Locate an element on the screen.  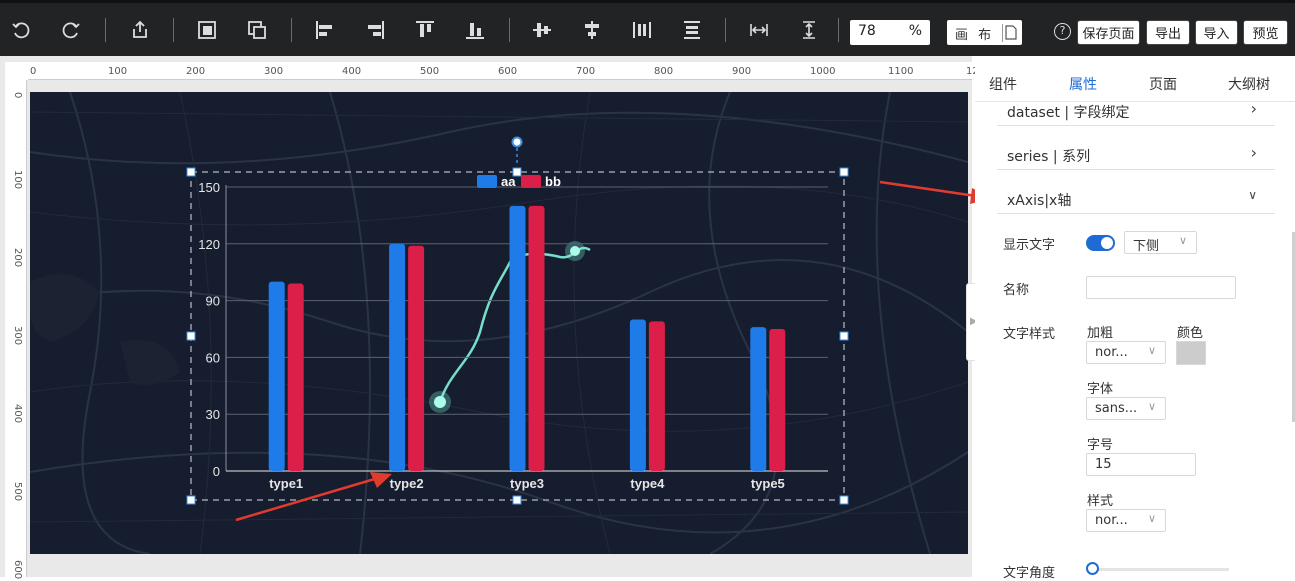
y-tick-label: 150 is located at coordinates (209, 187).